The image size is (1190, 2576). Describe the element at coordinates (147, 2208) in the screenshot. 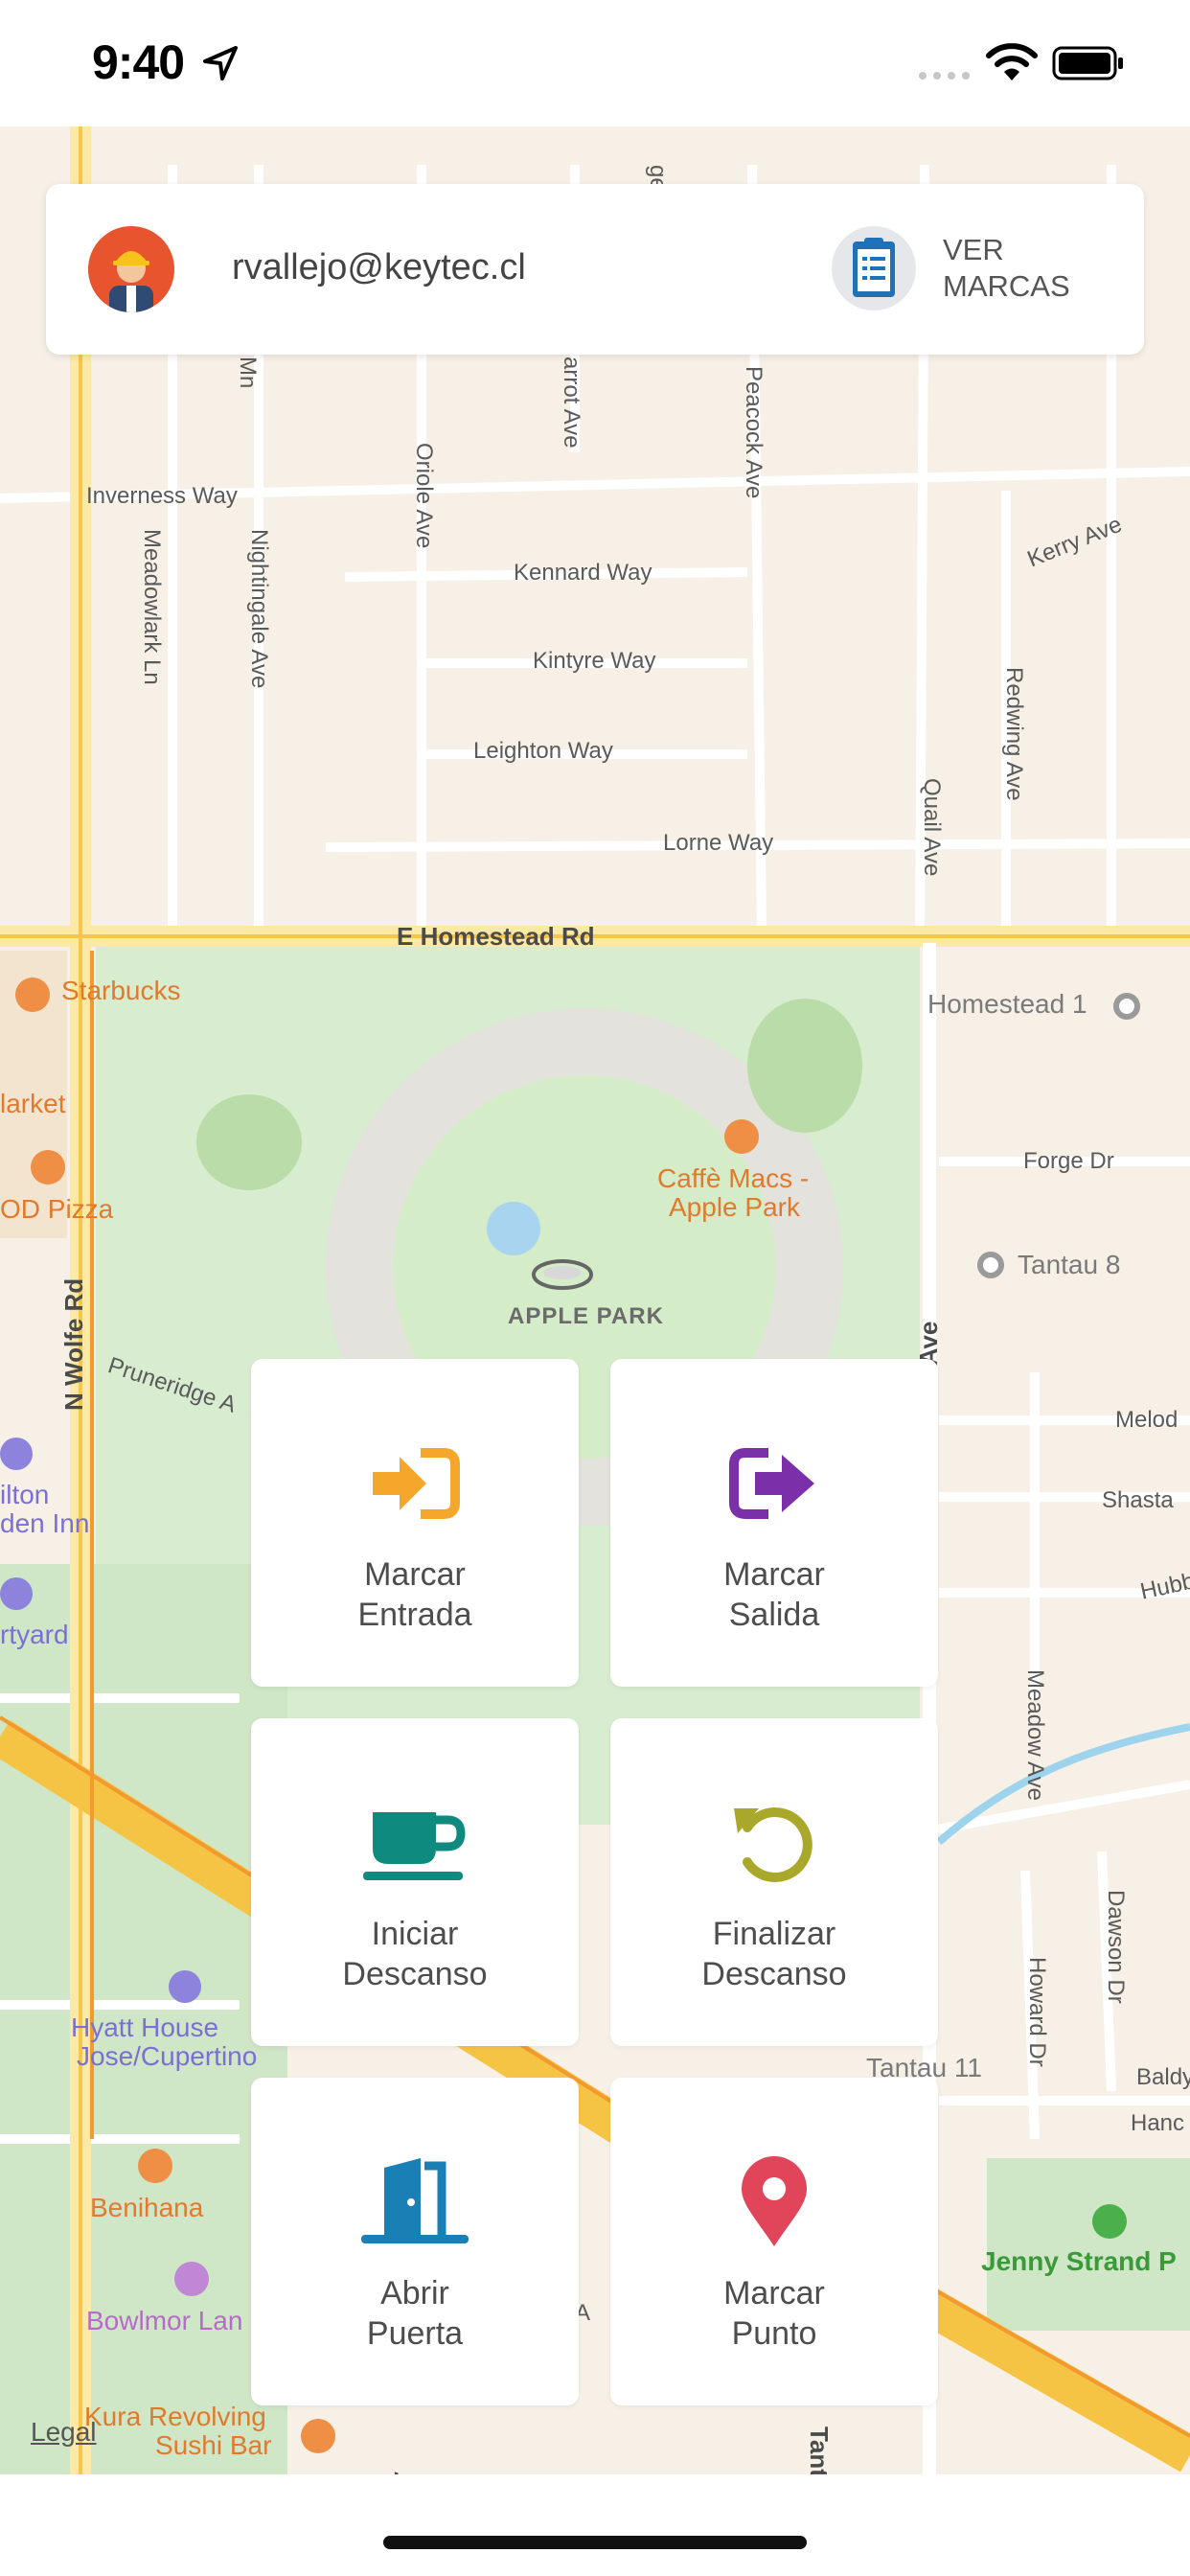

I see `poi-label: Benihana` at that location.